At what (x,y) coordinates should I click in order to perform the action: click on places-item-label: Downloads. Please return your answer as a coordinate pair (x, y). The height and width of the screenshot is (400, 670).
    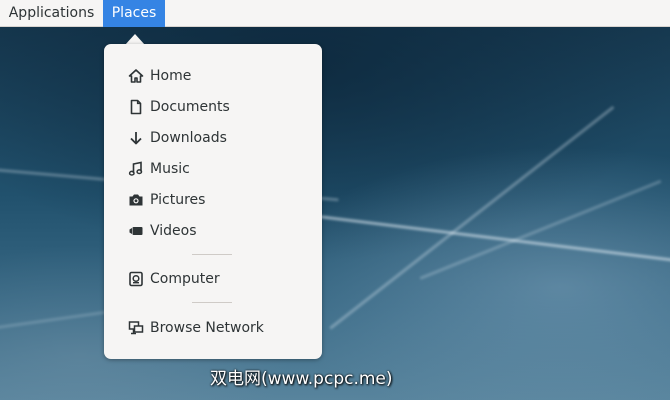
    Looking at the image, I should click on (188, 138).